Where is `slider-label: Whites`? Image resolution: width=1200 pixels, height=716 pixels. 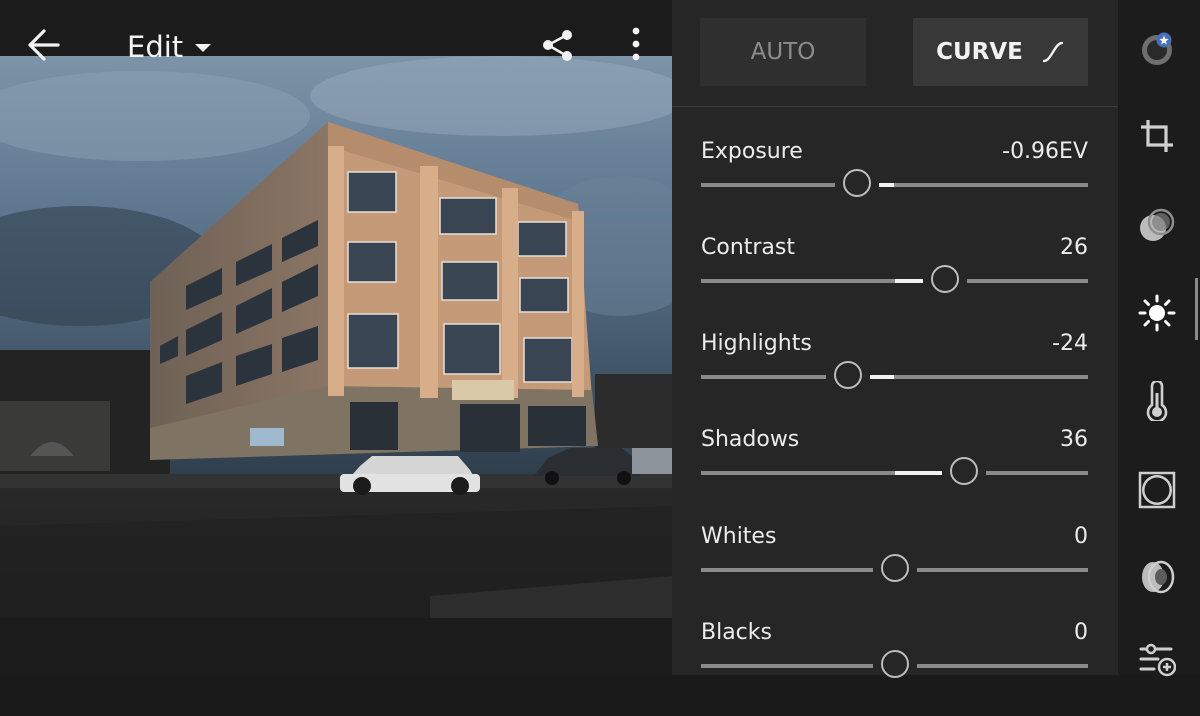 slider-label: Whites is located at coordinates (739, 536).